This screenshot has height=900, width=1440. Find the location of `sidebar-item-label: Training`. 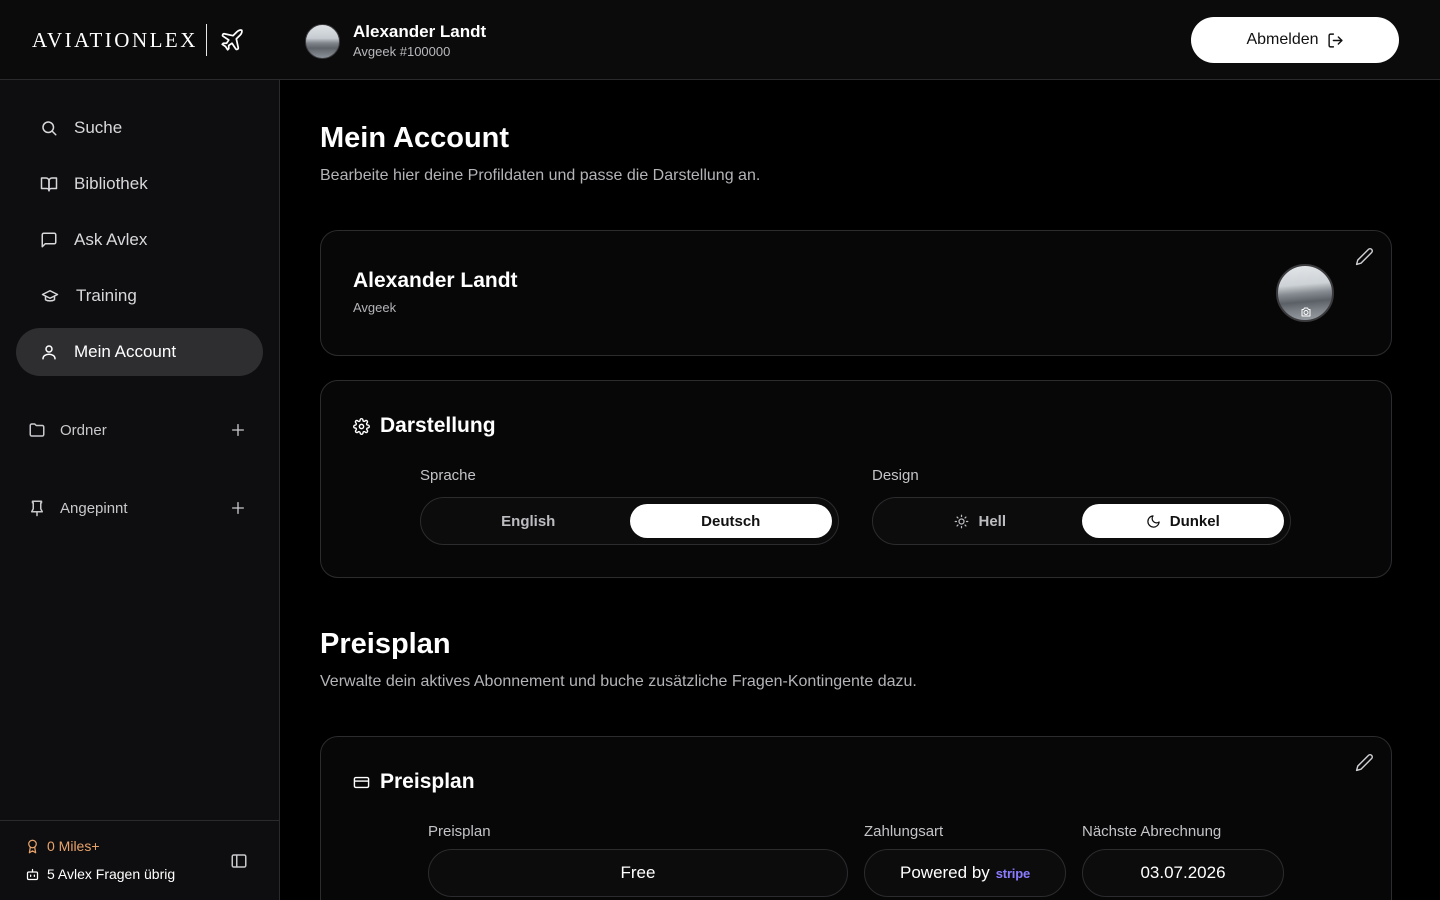

sidebar-item-label: Training is located at coordinates (106, 295).